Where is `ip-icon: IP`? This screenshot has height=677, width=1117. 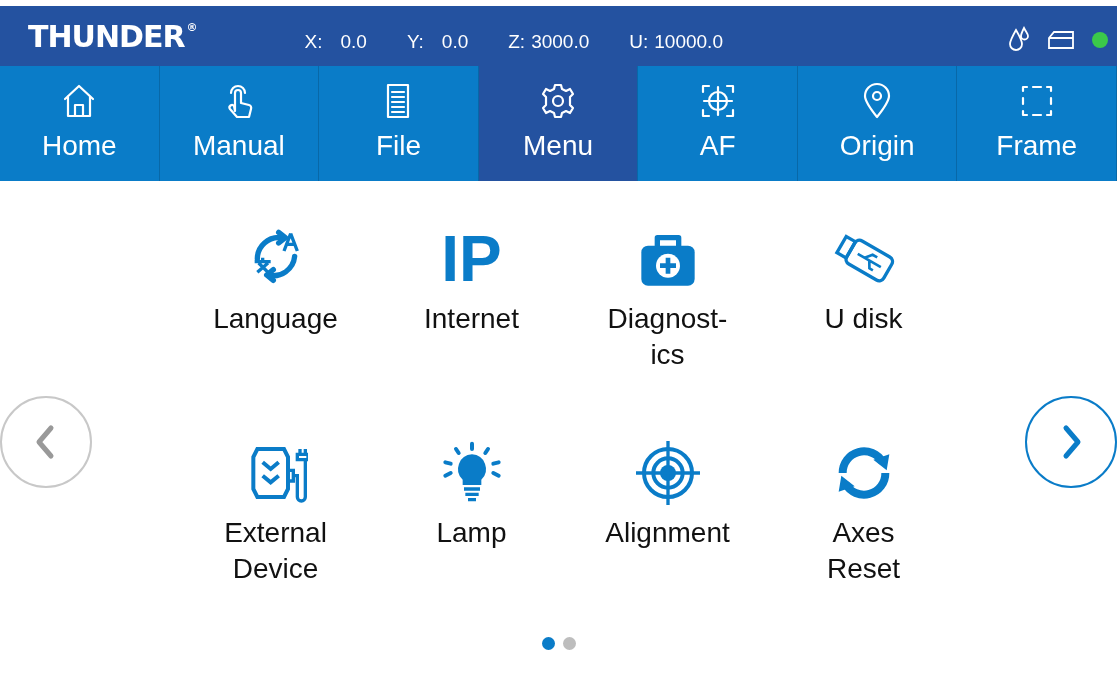 ip-icon: IP is located at coordinates (471, 259).